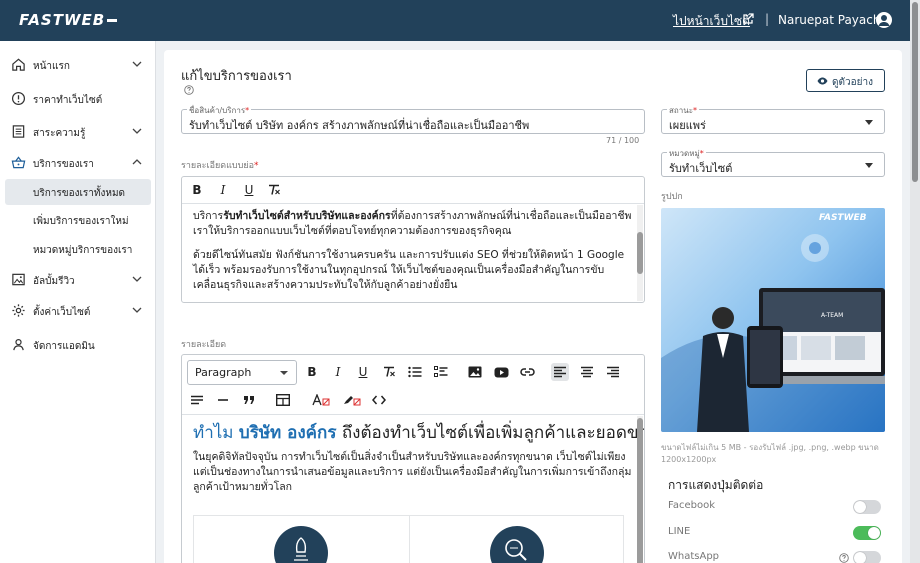 This screenshot has width=920, height=563. What do you see at coordinates (18, 64) in the screenshot?
I see `home-icon` at bounding box center [18, 64].